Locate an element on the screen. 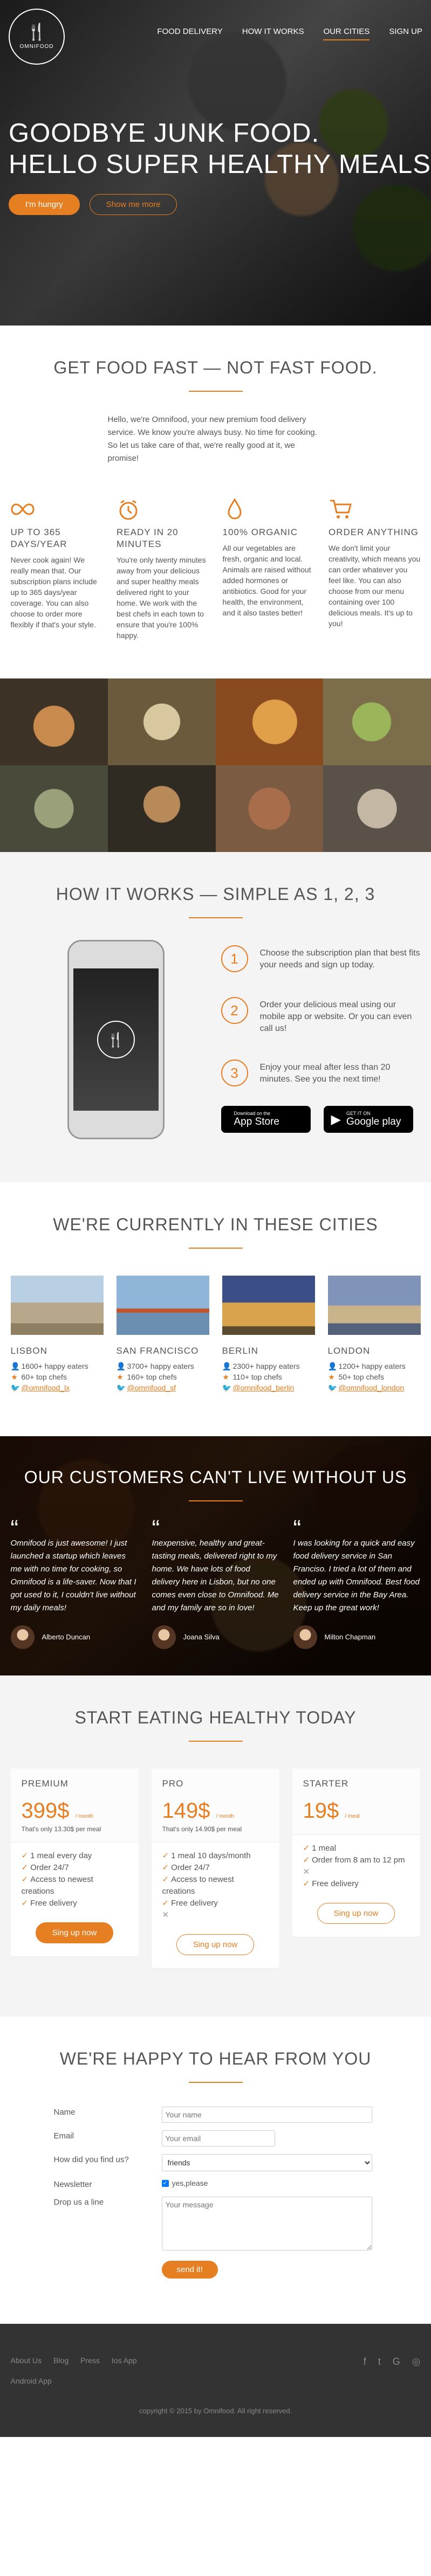 The height and width of the screenshot is (2576, 431). city-chefs: ★ 110+ top chefs is located at coordinates (268, 1377).